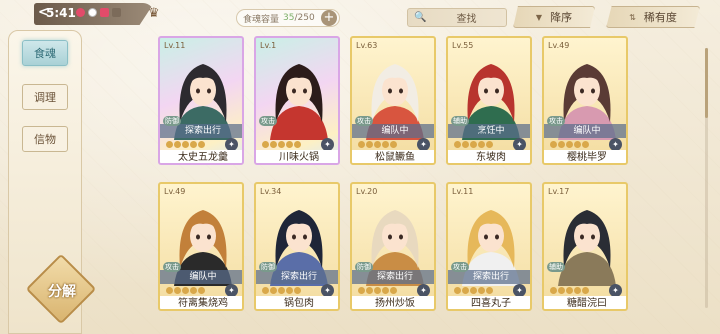 The width and height of the screenshot is (720, 334). Describe the element at coordinates (393, 100) in the screenshot. I see `food-soul-card: Lv.63 编队中 攻击 ✦ 松鼠鳜鱼` at that location.